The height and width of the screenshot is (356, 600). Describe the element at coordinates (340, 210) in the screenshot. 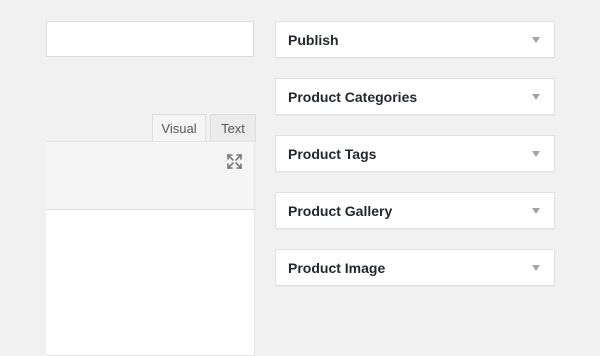

I see `box-title: Product Gallery` at that location.